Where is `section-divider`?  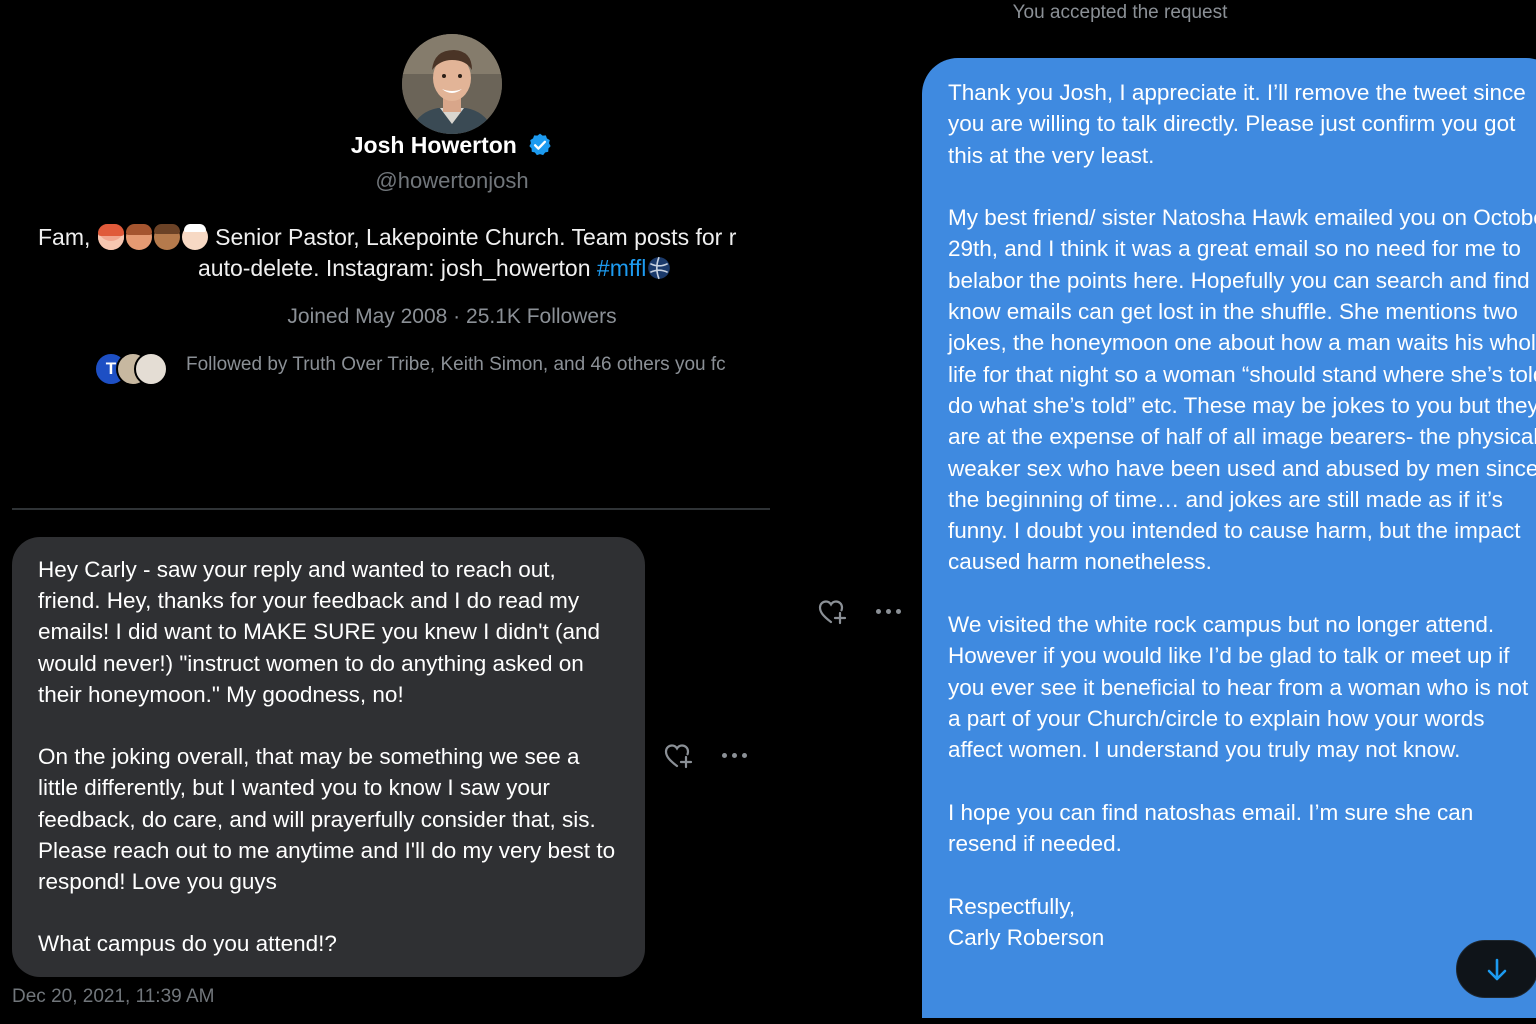
section-divider is located at coordinates (391, 509).